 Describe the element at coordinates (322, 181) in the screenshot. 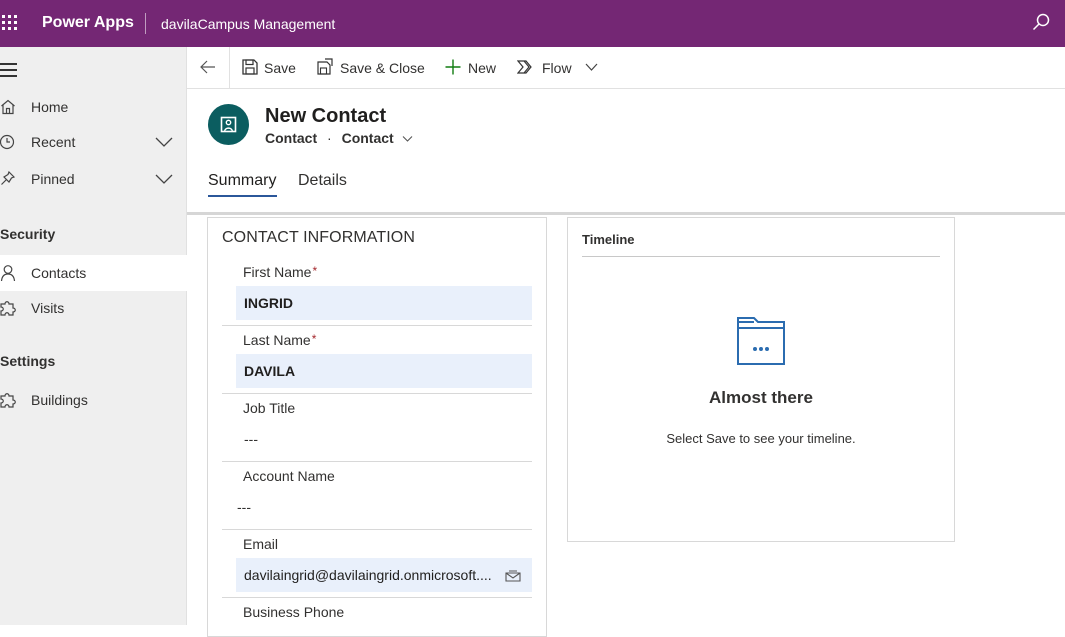

I see `tab-details: Details` at that location.